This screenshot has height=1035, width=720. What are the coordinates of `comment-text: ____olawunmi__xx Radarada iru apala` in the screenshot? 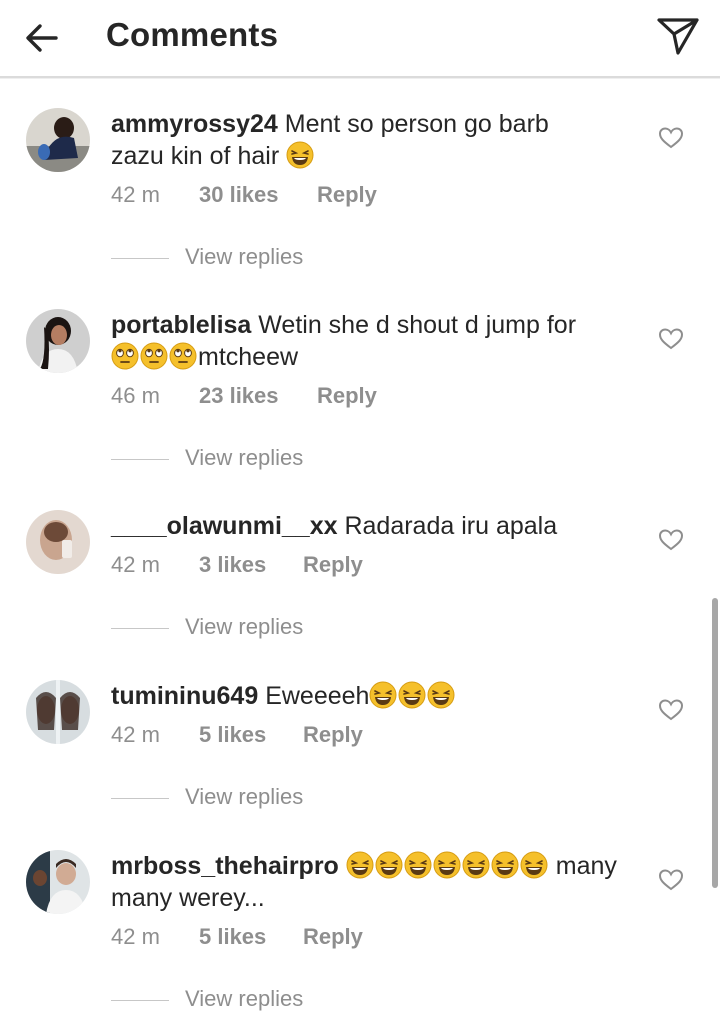 It's located at (376, 526).